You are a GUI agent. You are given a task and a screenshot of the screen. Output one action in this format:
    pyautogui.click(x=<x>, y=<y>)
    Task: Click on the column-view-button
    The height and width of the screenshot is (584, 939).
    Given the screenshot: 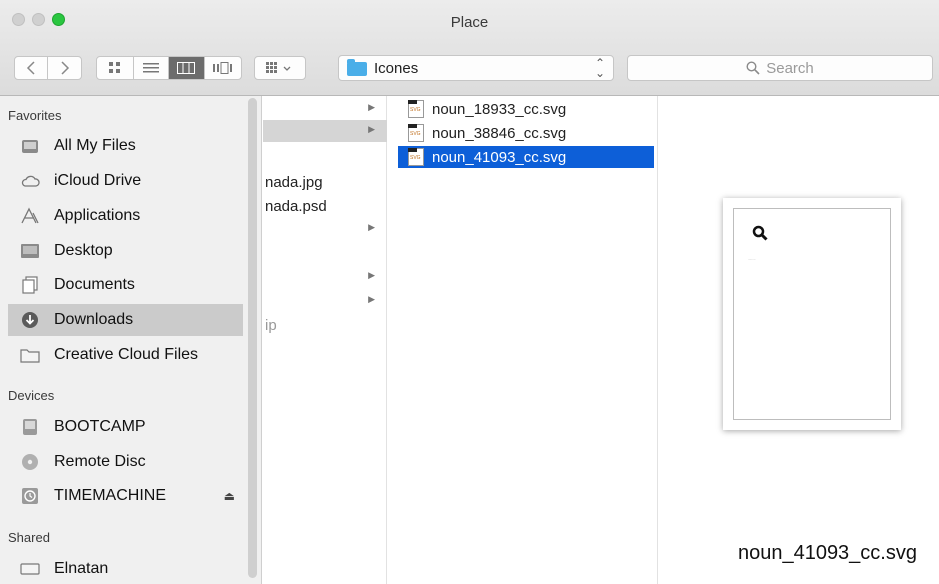 What is the action you would take?
    pyautogui.click(x=187, y=68)
    